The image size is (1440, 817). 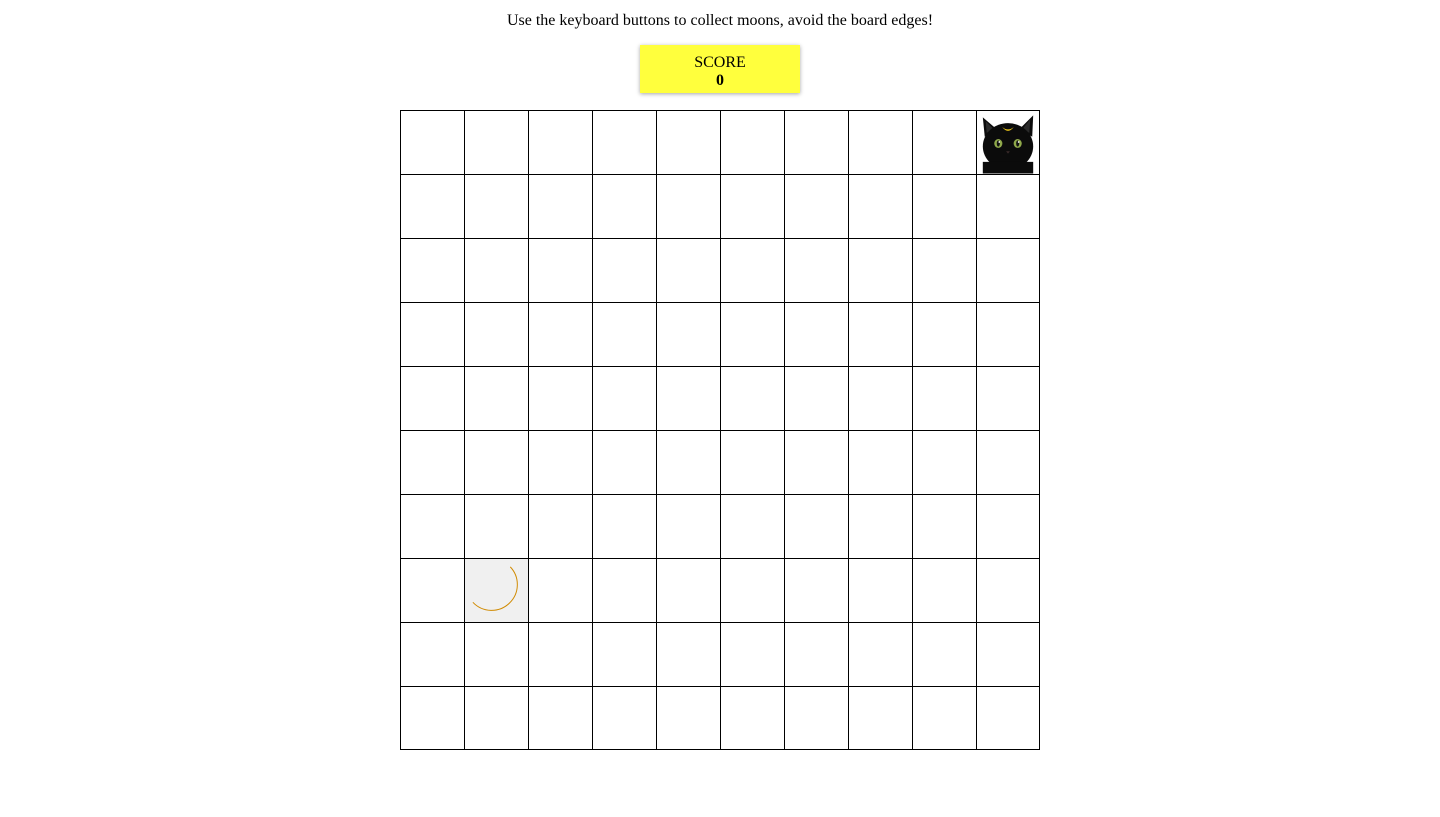 What do you see at coordinates (720, 80) in the screenshot?
I see `score-value: 0` at bounding box center [720, 80].